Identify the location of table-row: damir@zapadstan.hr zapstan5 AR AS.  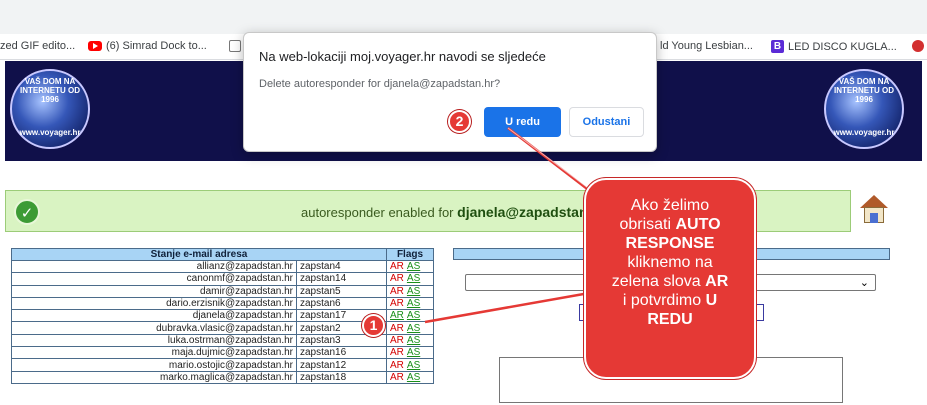
(222, 291).